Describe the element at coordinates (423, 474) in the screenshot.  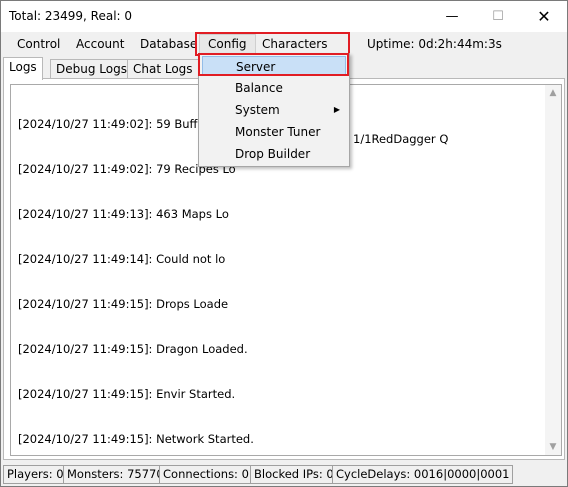
I see `status-cycle-delays: CycleDelays: 0016|0000|0001` at that location.